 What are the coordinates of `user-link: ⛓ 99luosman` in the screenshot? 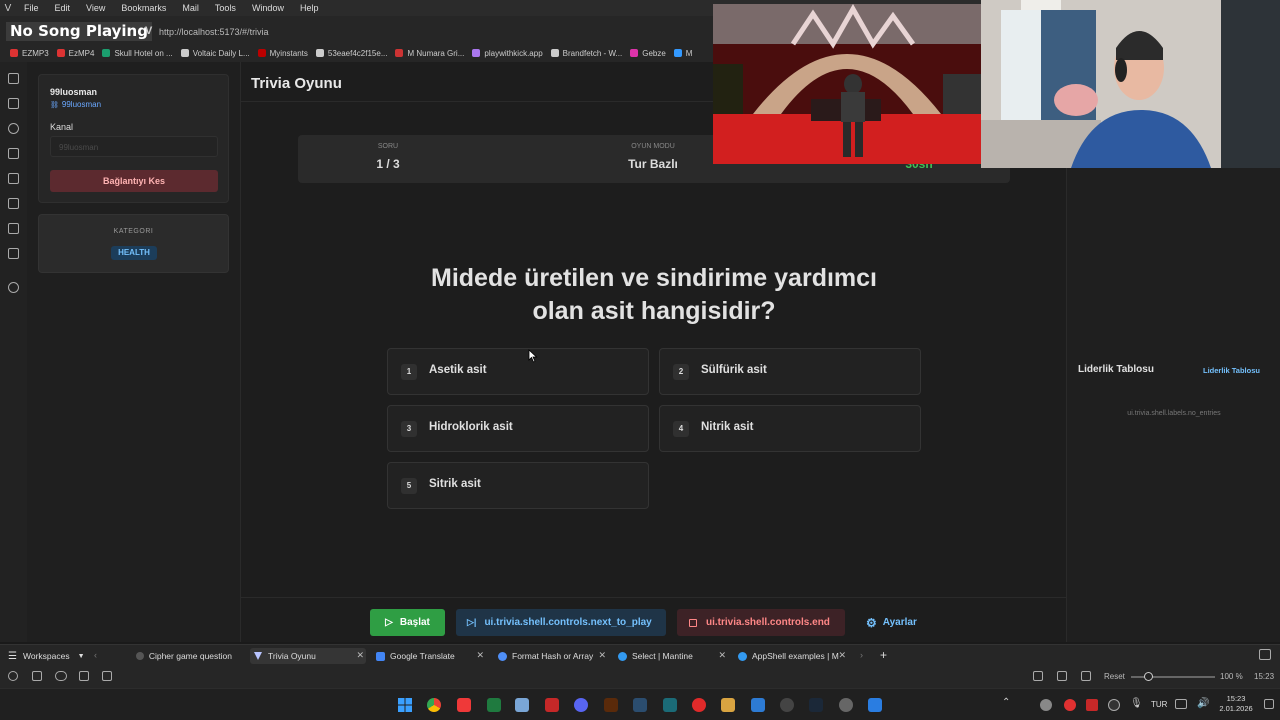 It's located at (75, 104).